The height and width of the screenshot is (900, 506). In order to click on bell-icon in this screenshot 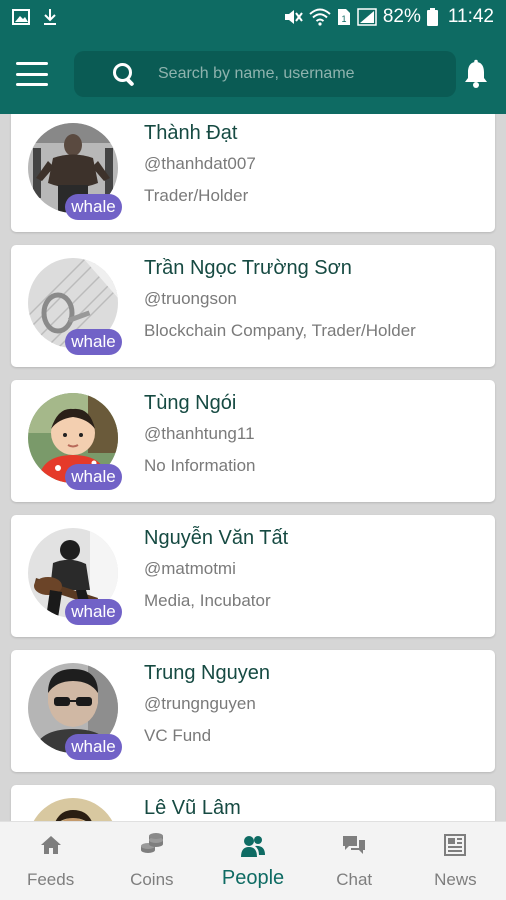, I will do `click(476, 74)`.